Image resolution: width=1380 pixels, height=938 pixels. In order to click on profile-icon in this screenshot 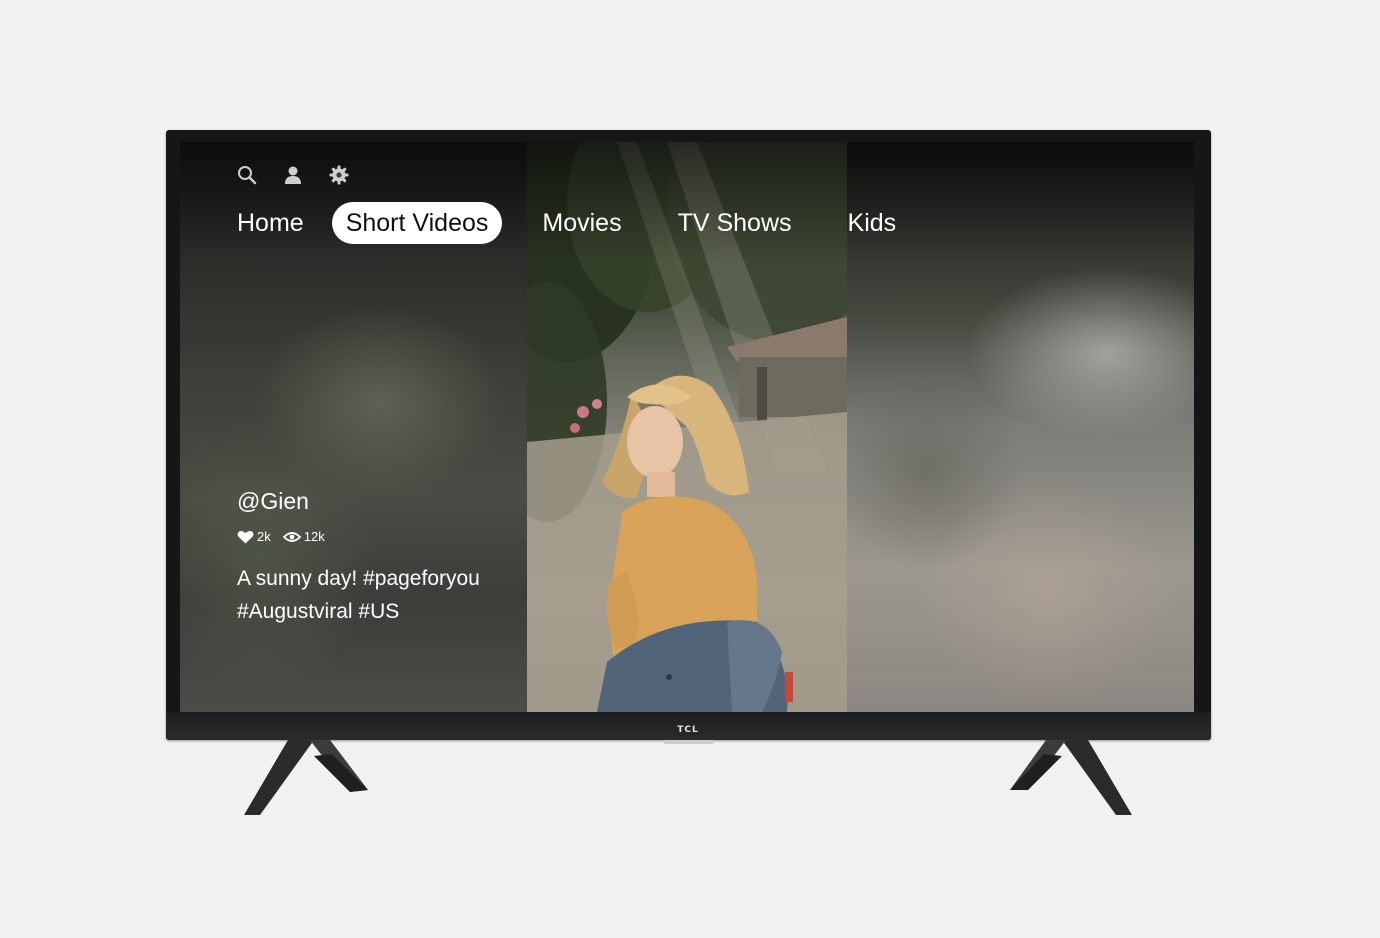, I will do `click(293, 175)`.